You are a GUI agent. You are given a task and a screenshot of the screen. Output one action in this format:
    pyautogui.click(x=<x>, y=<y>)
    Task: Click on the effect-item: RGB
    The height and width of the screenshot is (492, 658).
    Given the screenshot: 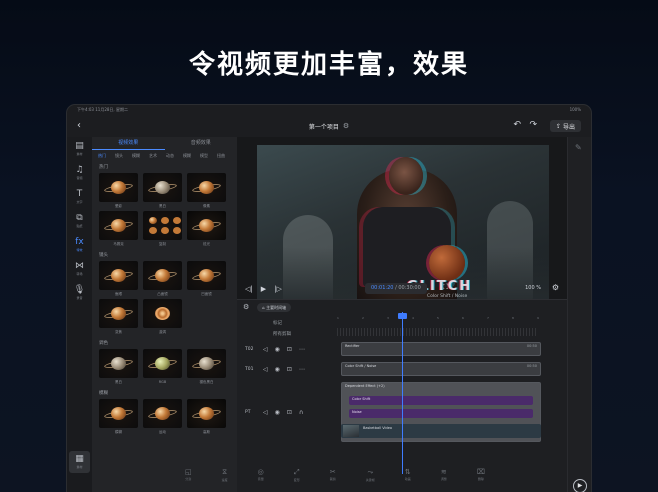 What is the action you would take?
    pyautogui.click(x=162, y=367)
    